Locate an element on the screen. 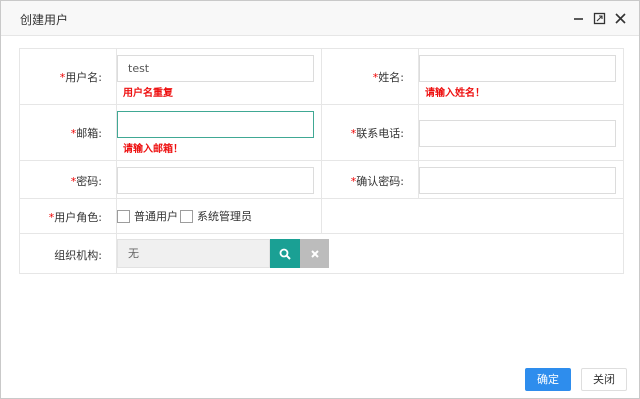  dialog-titlebar: 创建用户 is located at coordinates (320, 18).